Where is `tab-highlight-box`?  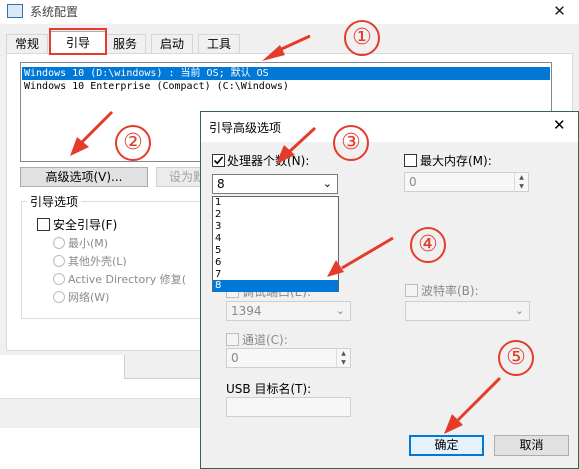
tab-highlight-box is located at coordinates (78, 41).